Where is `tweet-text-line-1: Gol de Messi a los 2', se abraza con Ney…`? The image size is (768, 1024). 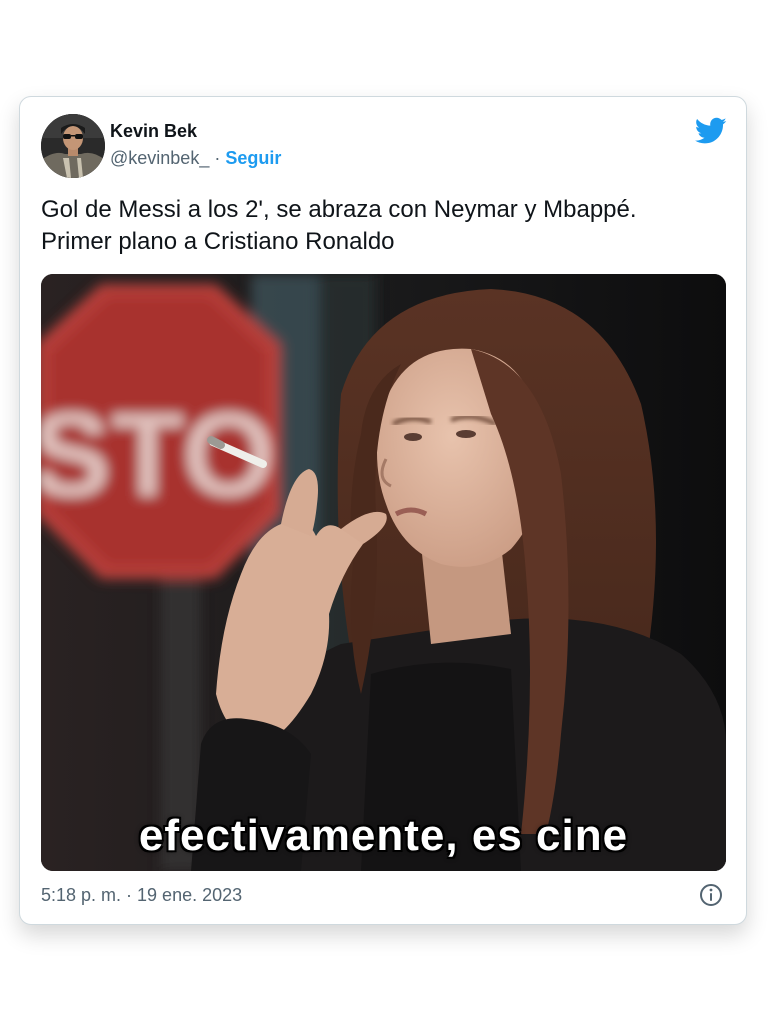 tweet-text-line-1: Gol de Messi a los 2', se abraza con Ney… is located at coordinates (339, 209).